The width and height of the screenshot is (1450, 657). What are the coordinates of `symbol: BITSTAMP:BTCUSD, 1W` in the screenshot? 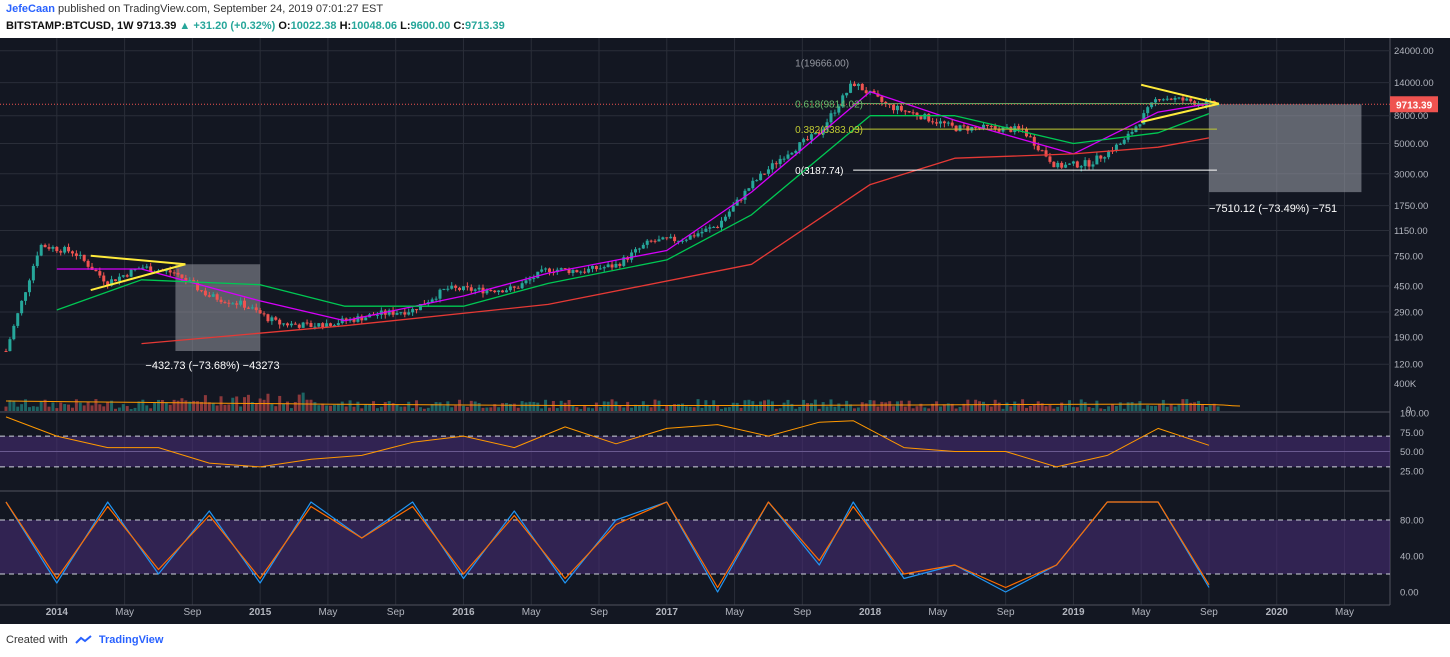 It's located at (70, 26).